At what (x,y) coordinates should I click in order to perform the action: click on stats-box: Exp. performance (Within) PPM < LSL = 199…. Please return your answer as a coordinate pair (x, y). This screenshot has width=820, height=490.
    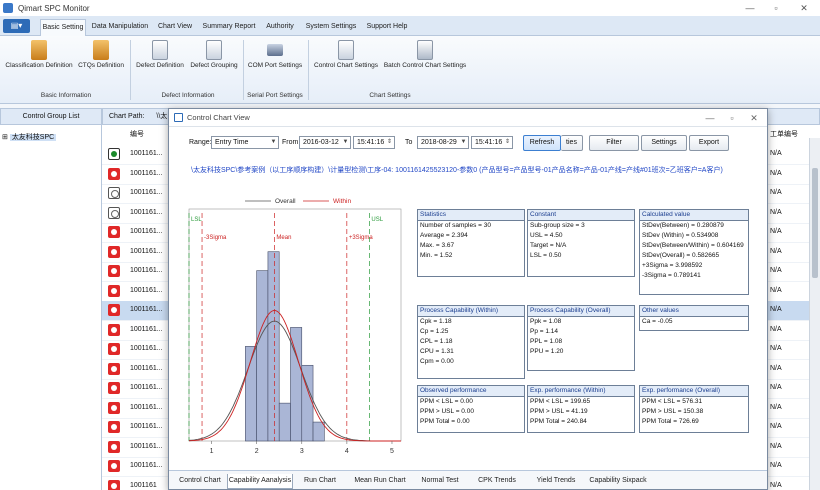
    Looking at the image, I should click on (581, 409).